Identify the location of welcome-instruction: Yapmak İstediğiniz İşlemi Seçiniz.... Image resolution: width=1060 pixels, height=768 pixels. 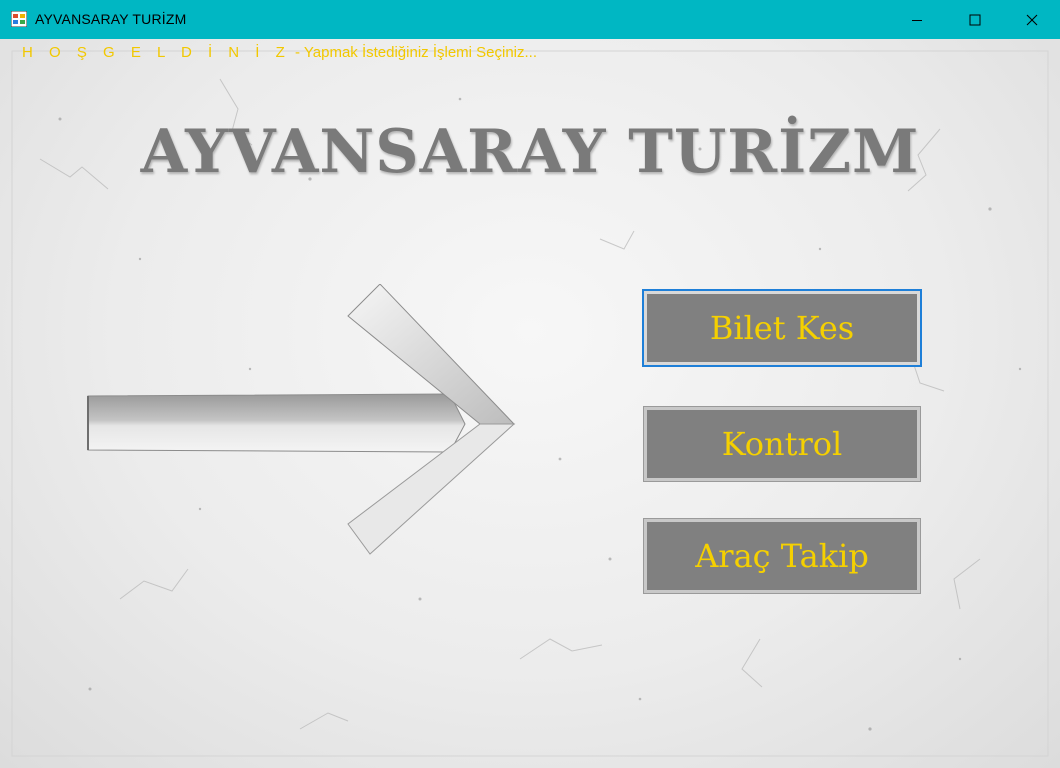
(420, 52).